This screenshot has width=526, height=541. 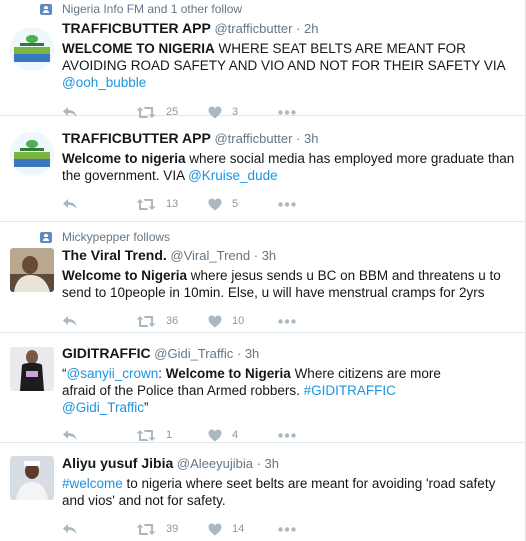 What do you see at coordinates (114, 255) in the screenshot?
I see `author-name: The Viral Trend.` at bounding box center [114, 255].